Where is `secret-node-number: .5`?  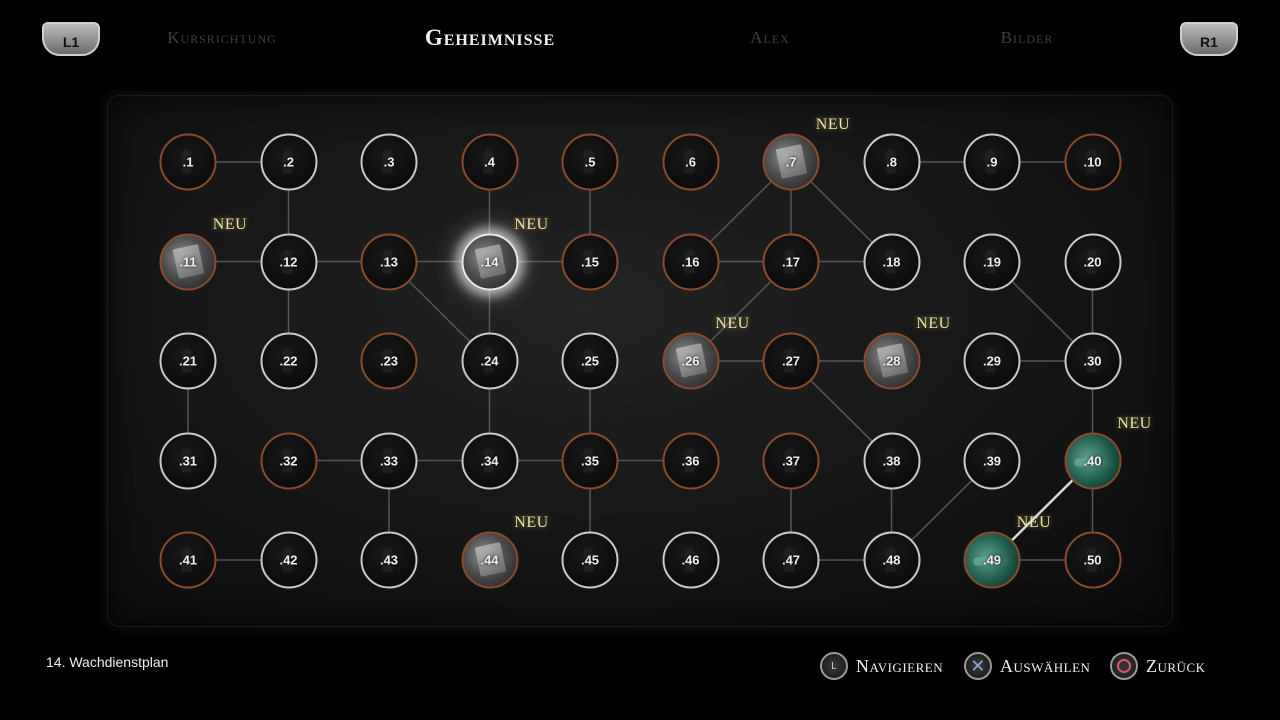
secret-node-number: .5 is located at coordinates (590, 162).